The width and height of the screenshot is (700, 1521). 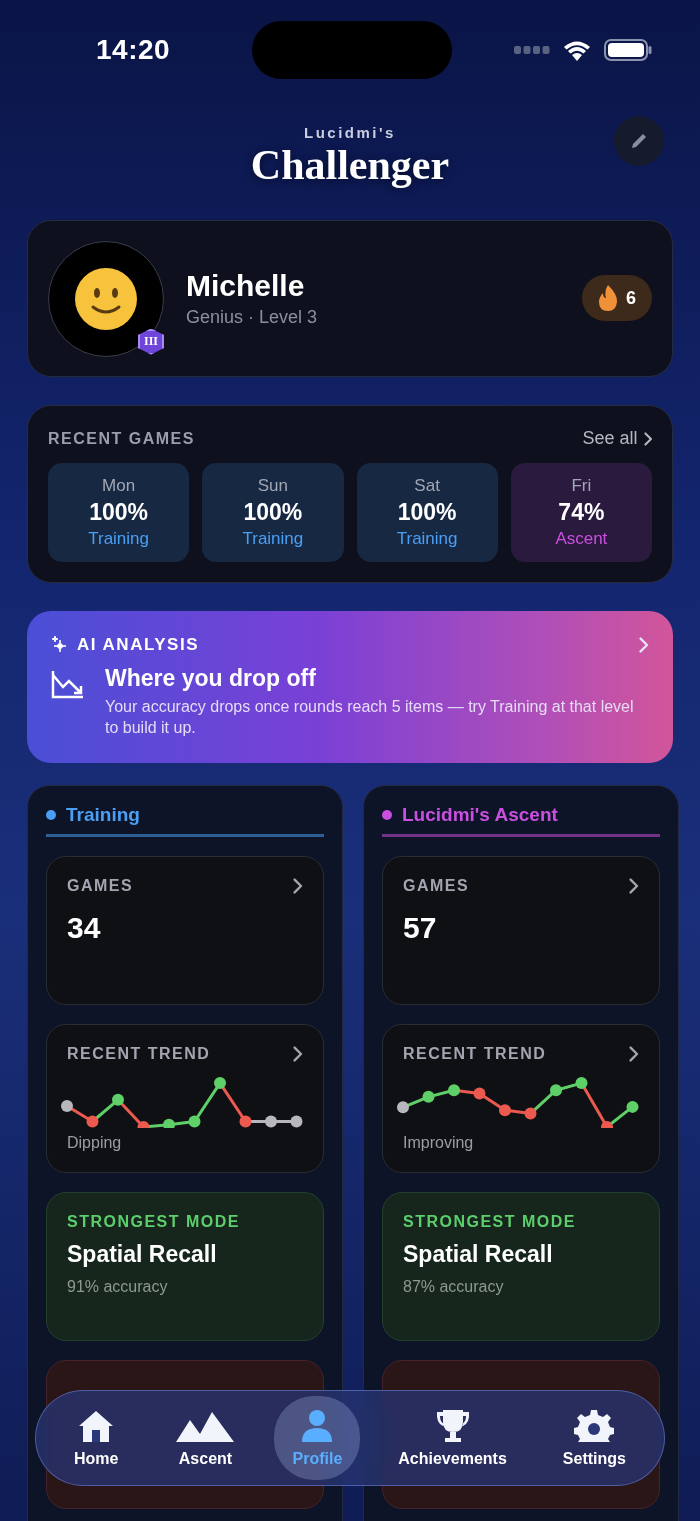 I want to click on gear-icon, so click(x=594, y=1426).